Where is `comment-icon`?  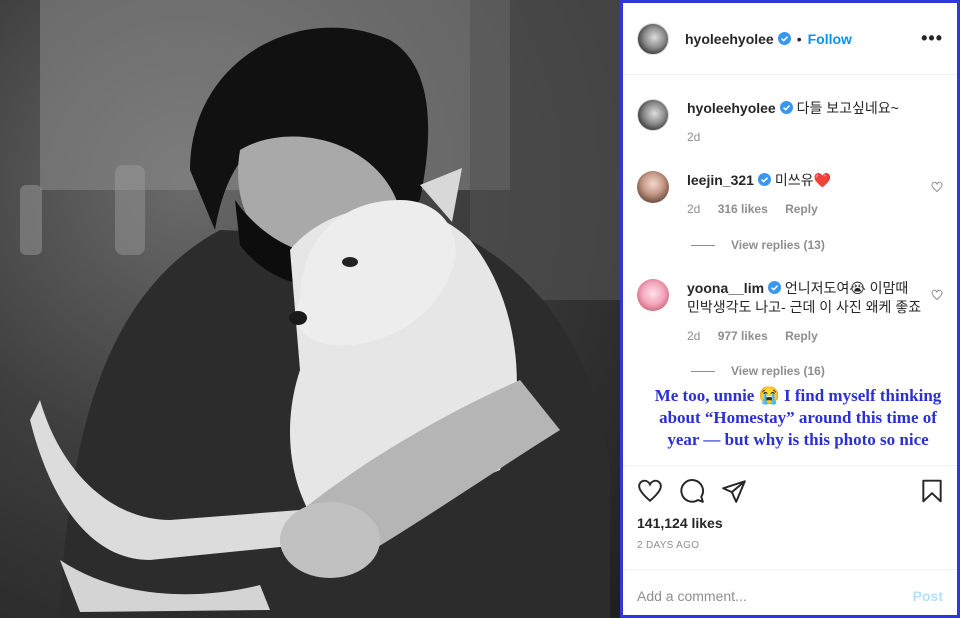 comment-icon is located at coordinates (692, 491).